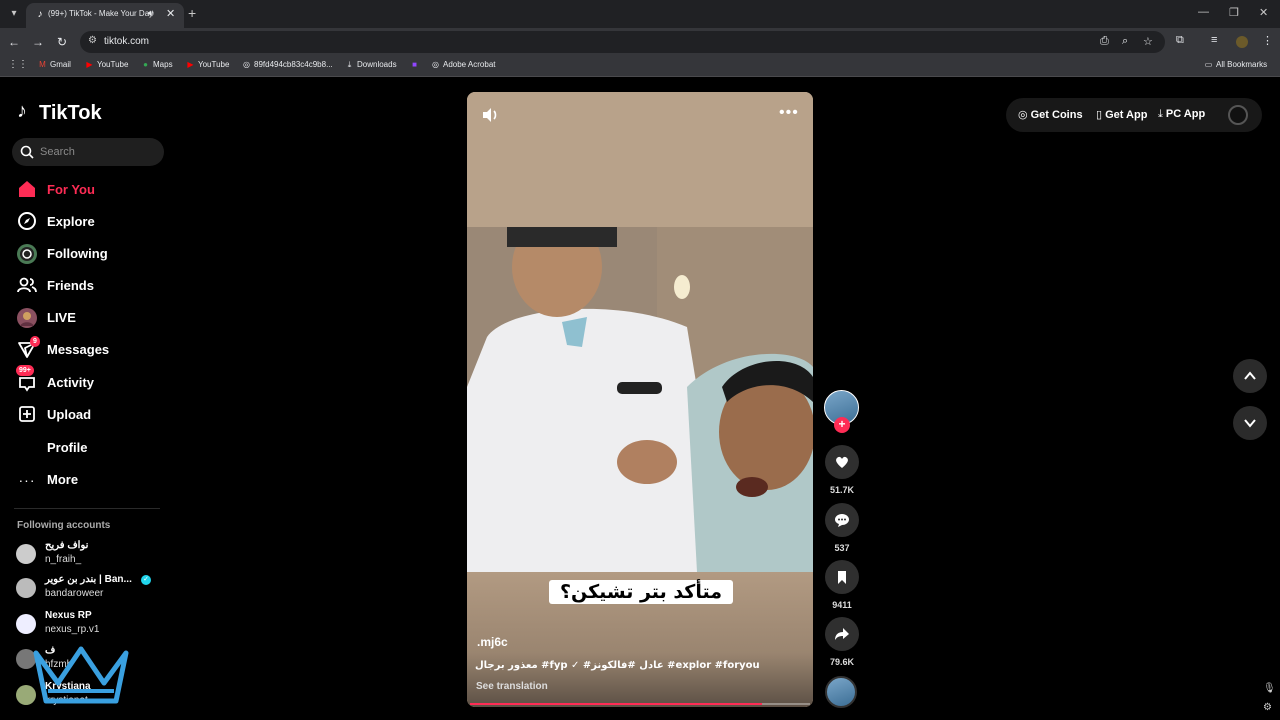 This screenshot has width=1280, height=720. What do you see at coordinates (842, 662) in the screenshot?
I see `share-count: 79.6K` at bounding box center [842, 662].